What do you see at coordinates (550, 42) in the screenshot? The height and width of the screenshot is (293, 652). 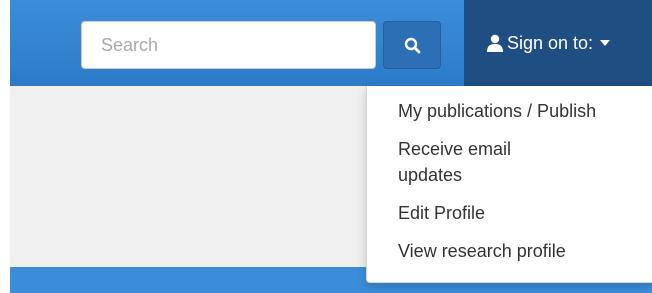 I see `sign-on-label: Sign on to:` at bounding box center [550, 42].